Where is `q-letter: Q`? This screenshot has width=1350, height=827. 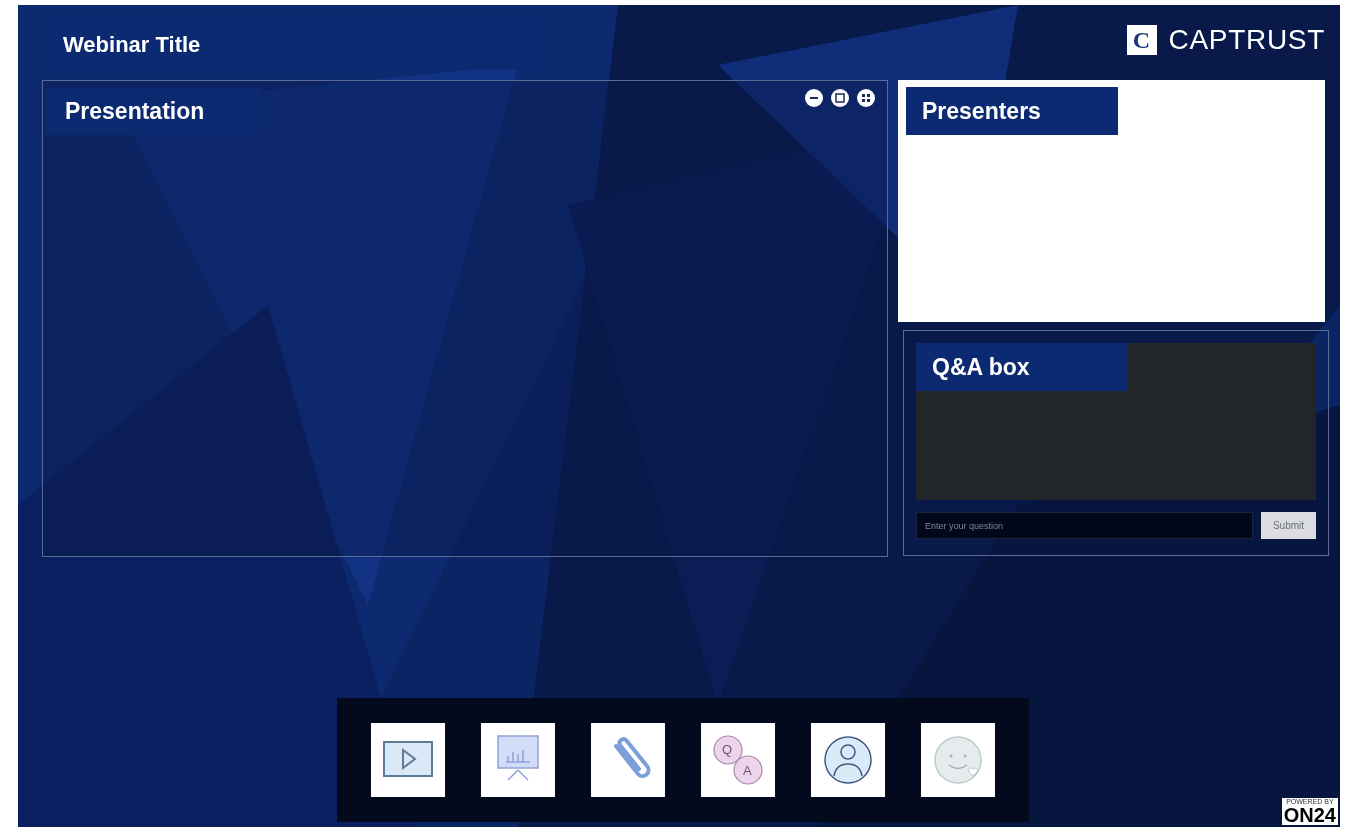 q-letter: Q is located at coordinates (727, 750).